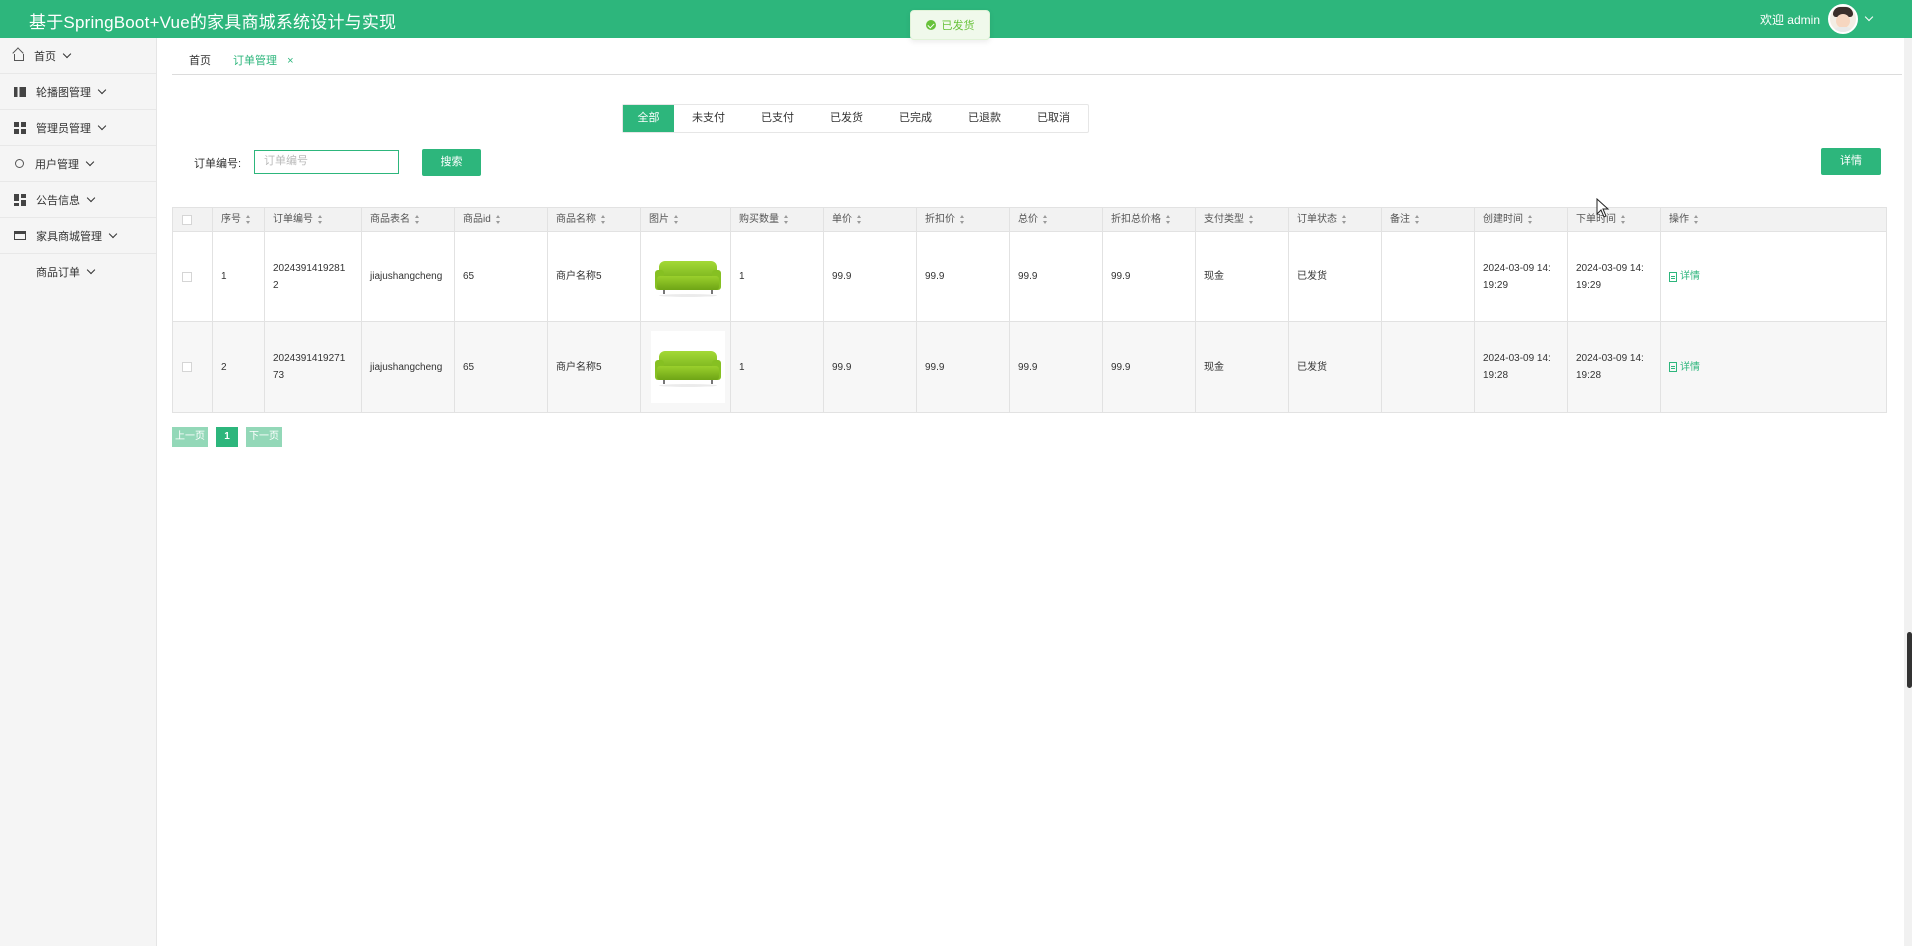 This screenshot has height=946, width=1912. What do you see at coordinates (255, 61) in the screenshot?
I see `tab-label: 订单管理` at bounding box center [255, 61].